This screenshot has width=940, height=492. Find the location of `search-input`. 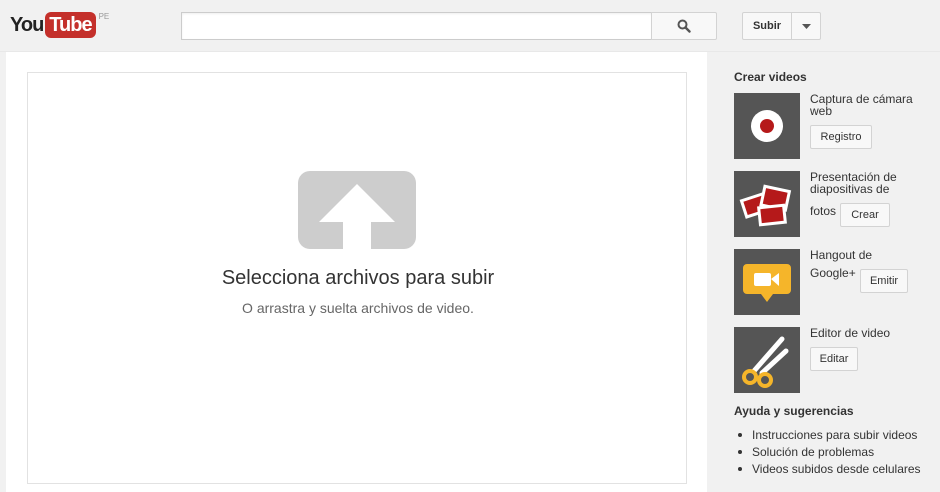

search-input is located at coordinates (417, 26).